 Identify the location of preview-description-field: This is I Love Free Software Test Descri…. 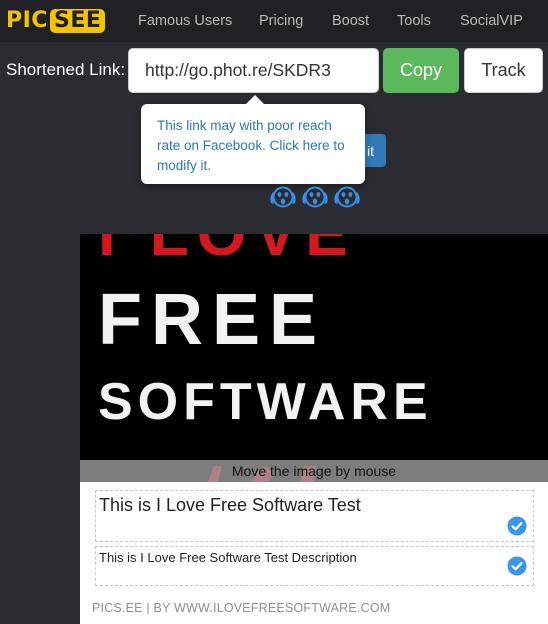
(314, 566).